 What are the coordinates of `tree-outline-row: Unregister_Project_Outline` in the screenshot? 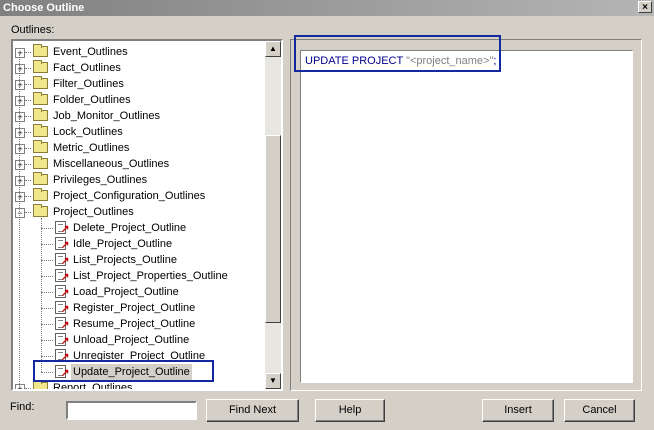 It's located at (139, 356).